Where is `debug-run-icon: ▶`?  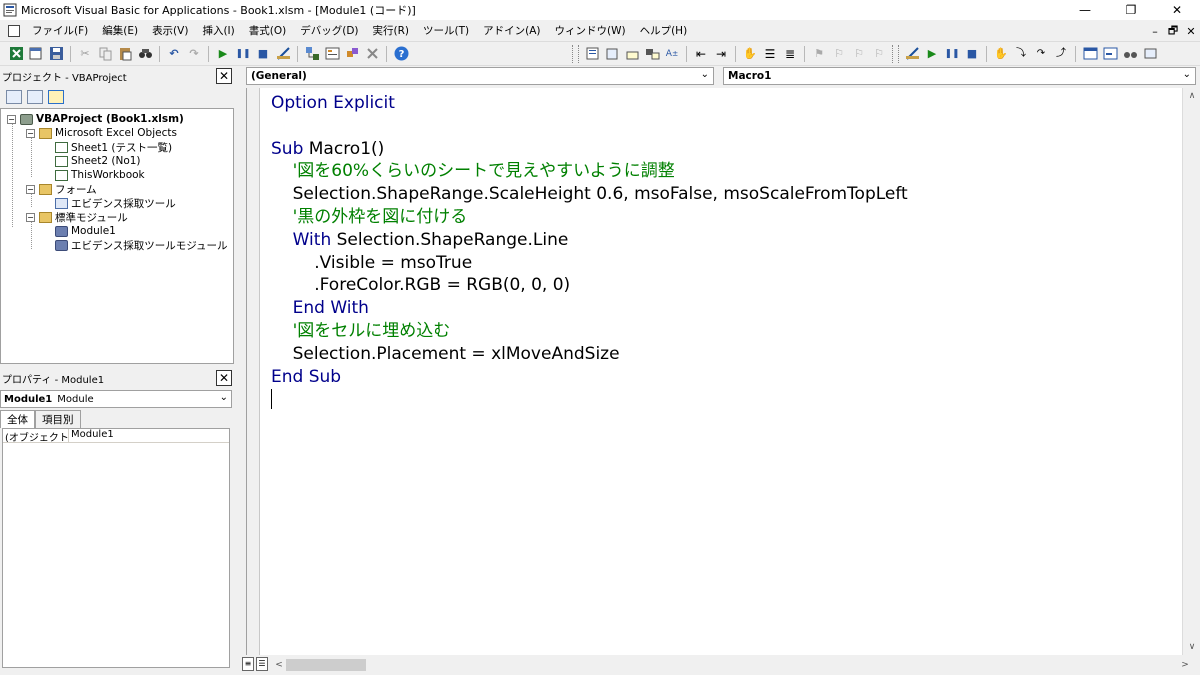 debug-run-icon: ▶ is located at coordinates (932, 54).